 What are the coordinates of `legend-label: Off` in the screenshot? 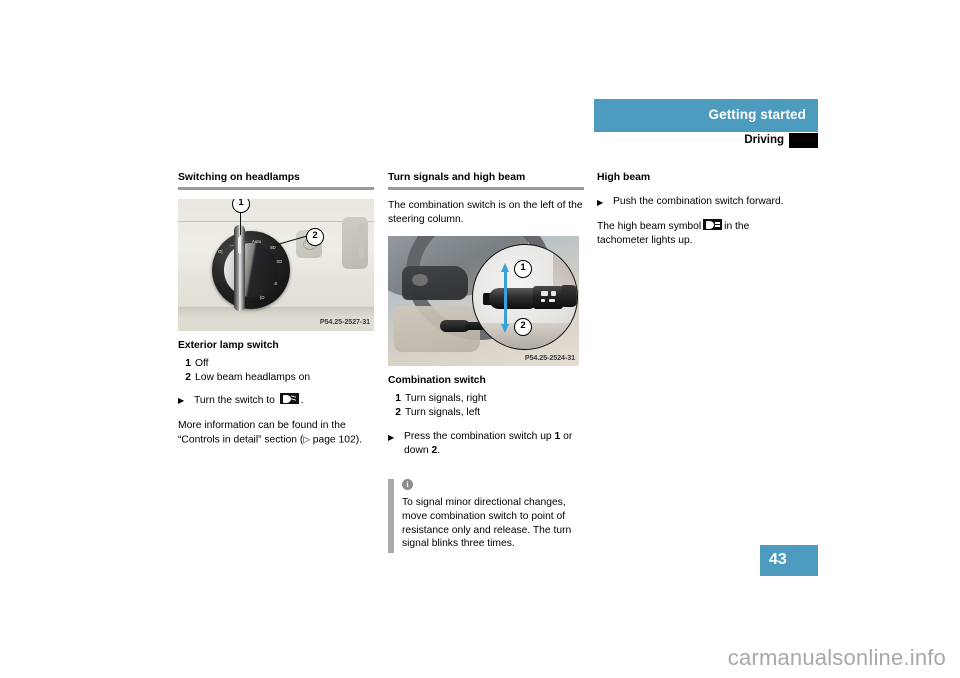 It's located at (202, 363).